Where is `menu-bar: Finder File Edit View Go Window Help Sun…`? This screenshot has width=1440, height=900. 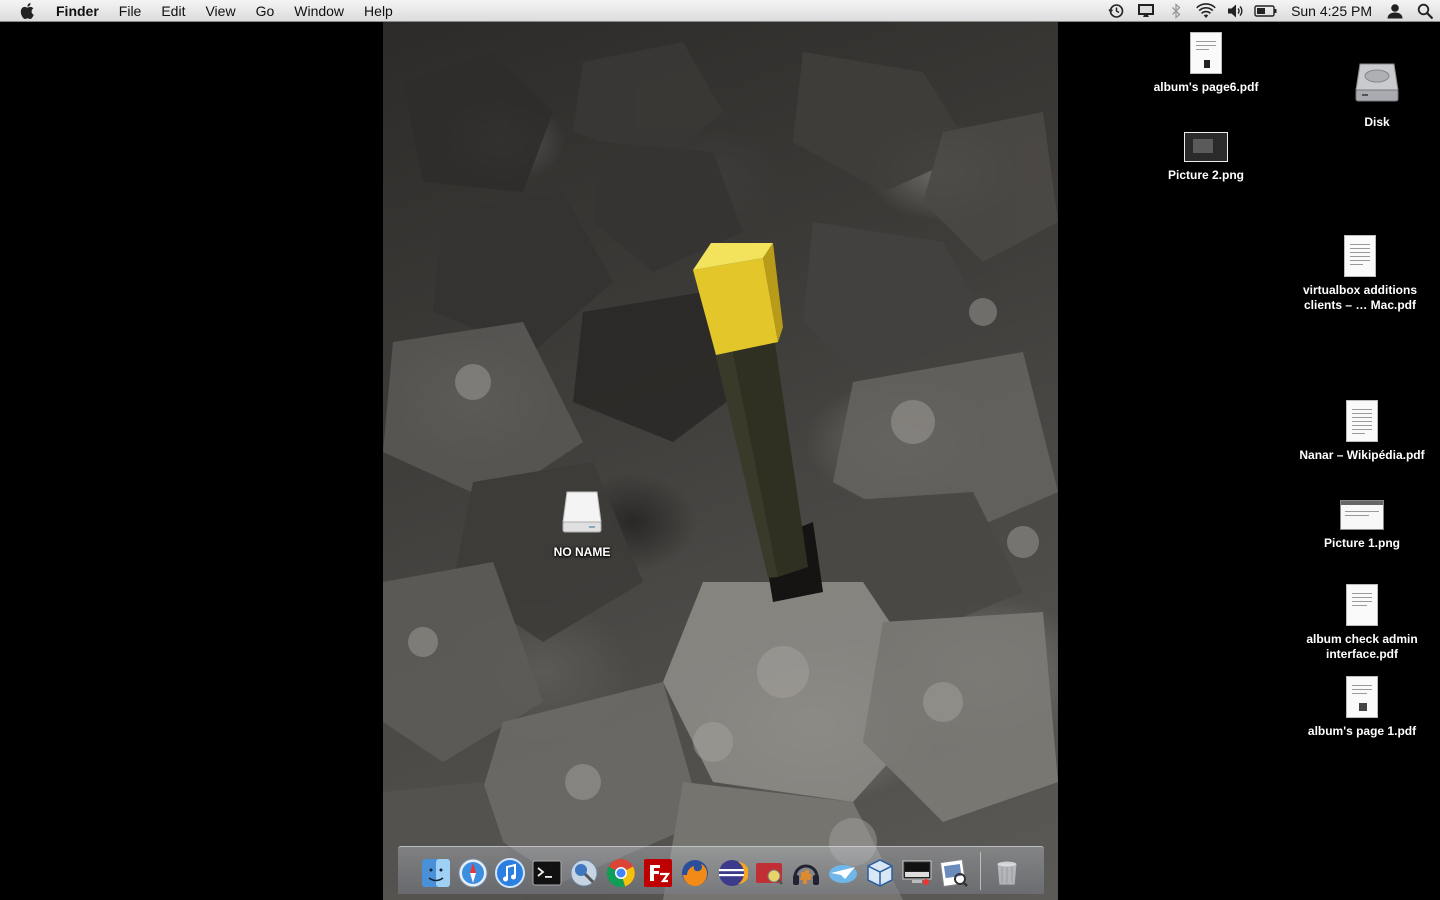 menu-bar: Finder File Edit View Go Window Help Sun… is located at coordinates (720, 11).